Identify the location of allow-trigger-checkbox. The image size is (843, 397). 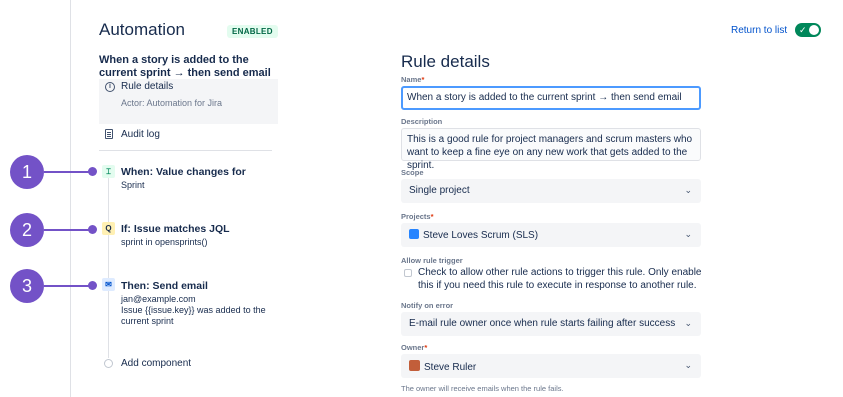
(408, 273).